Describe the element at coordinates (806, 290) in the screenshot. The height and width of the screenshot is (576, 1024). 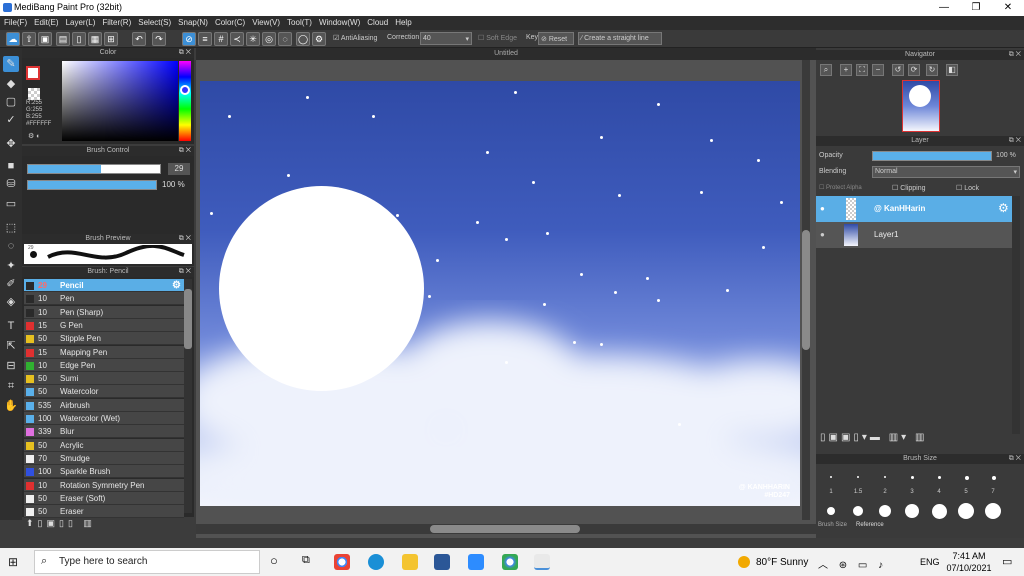
I see `canvas-vertical-scrollbar` at that location.